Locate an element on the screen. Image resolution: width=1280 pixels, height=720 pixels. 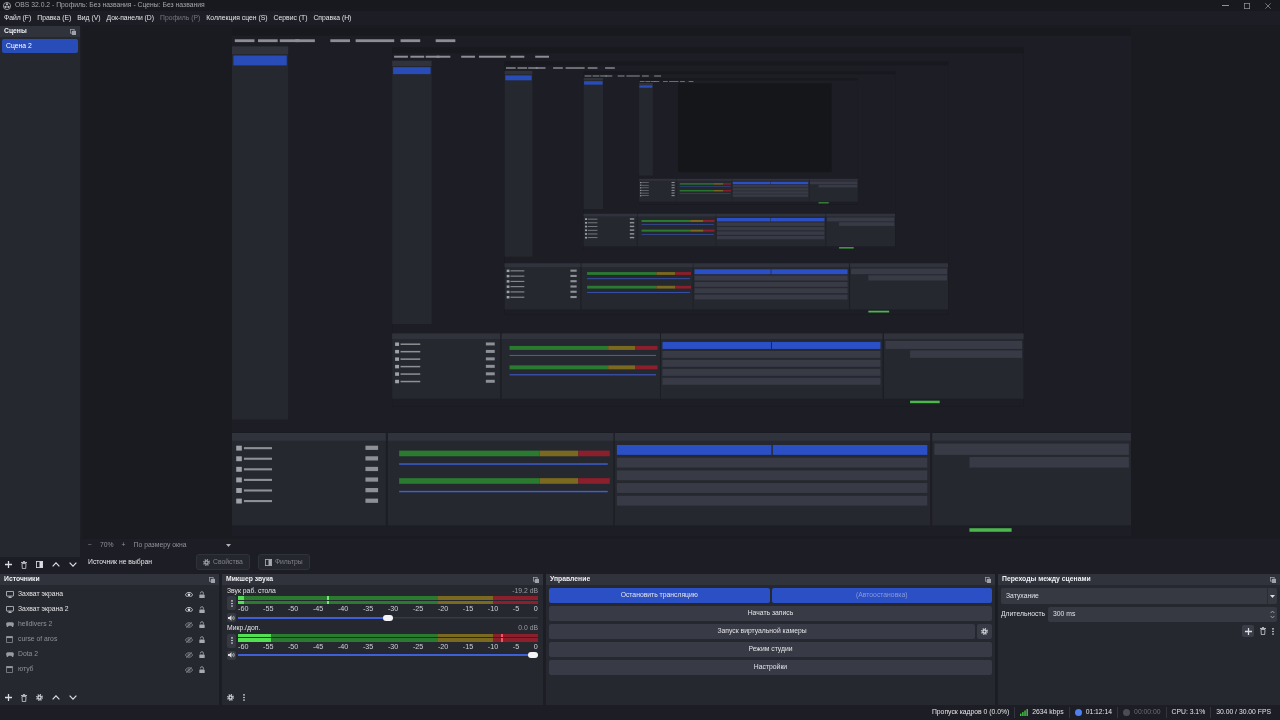
settings-button is located at coordinates (984, 631).